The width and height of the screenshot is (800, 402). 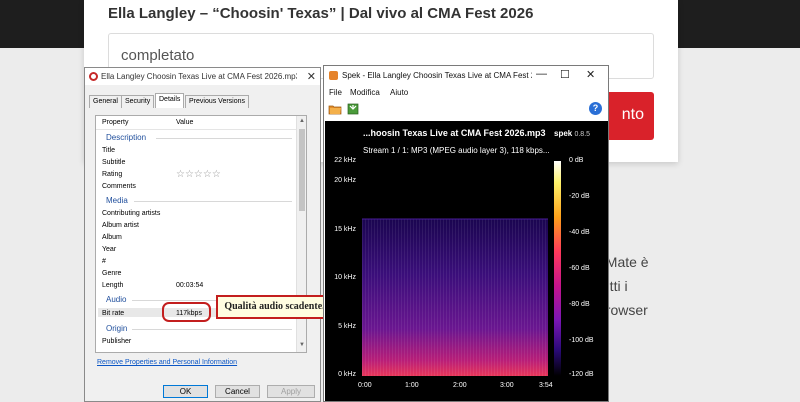 What do you see at coordinates (274, 307) in the screenshot?
I see `poor-quality-callout: Qualità audio scadente.` at bounding box center [274, 307].